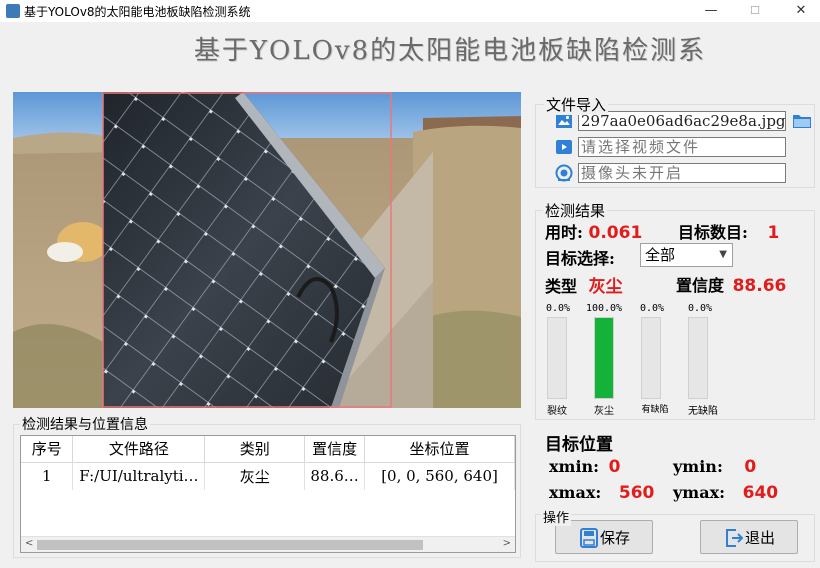 This screenshot has width=820, height=568. What do you see at coordinates (561, 286) in the screenshot?
I see `type-label: 类型` at bounding box center [561, 286].